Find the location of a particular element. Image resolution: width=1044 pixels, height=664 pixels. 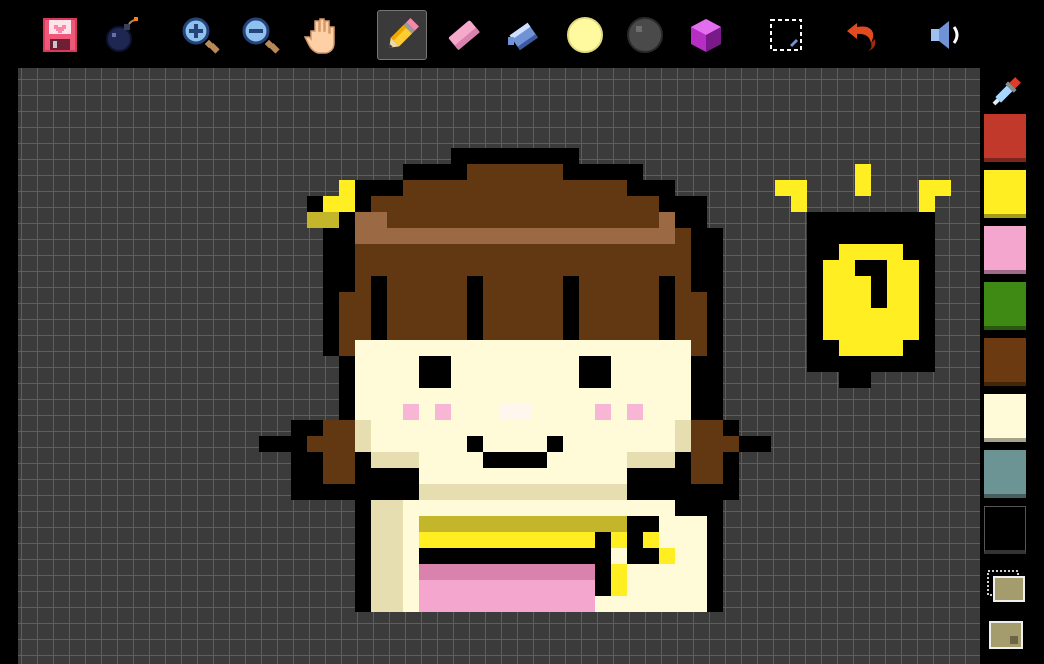

eraser-button is located at coordinates (464, 35).